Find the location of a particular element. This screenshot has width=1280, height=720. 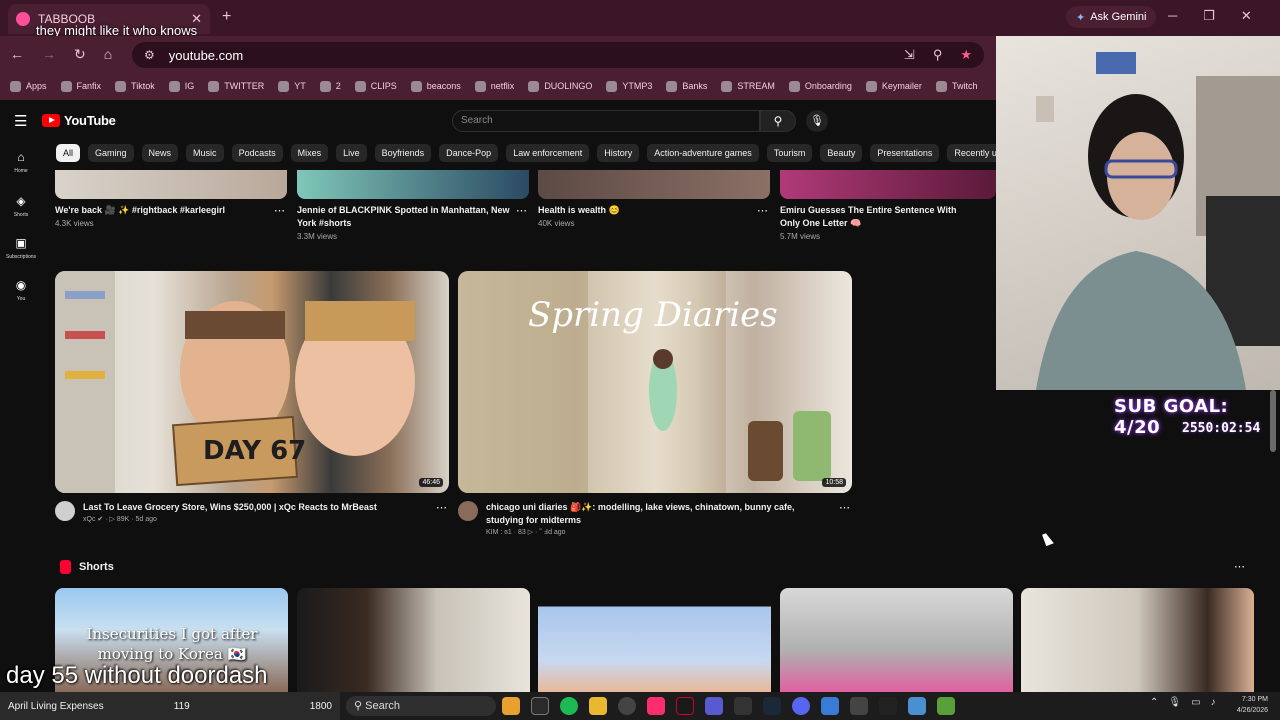

omnibox: ⚙ youtube.com ⇲ ⚲ ★ is located at coordinates (558, 55).